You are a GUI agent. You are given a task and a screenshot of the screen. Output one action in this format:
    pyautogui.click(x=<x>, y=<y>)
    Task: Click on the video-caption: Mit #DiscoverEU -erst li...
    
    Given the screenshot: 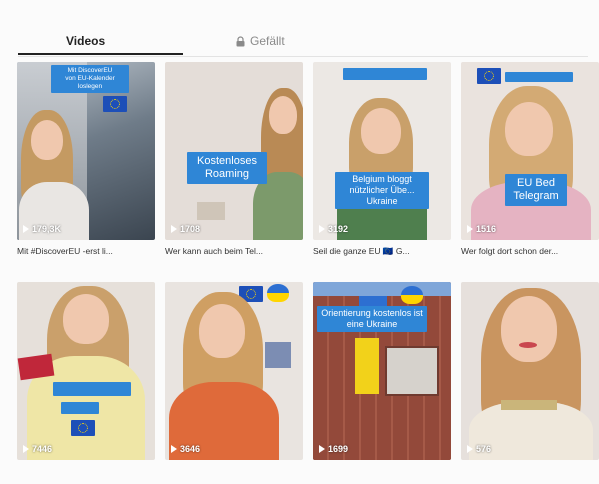 What is the action you would take?
    pyautogui.click(x=65, y=251)
    